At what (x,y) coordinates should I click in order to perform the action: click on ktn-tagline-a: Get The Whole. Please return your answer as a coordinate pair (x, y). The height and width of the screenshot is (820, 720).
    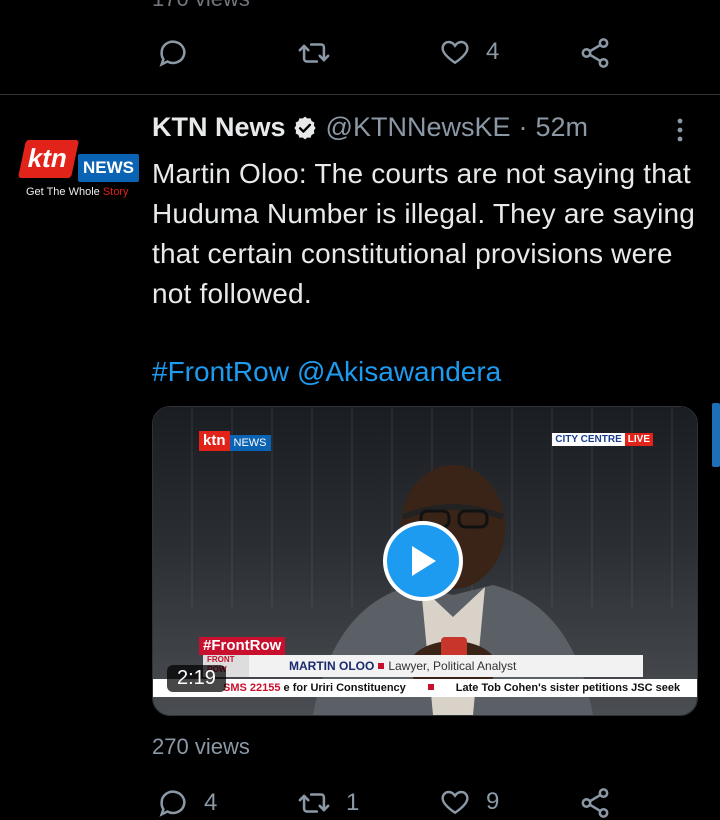
    Looking at the image, I should click on (64, 192).